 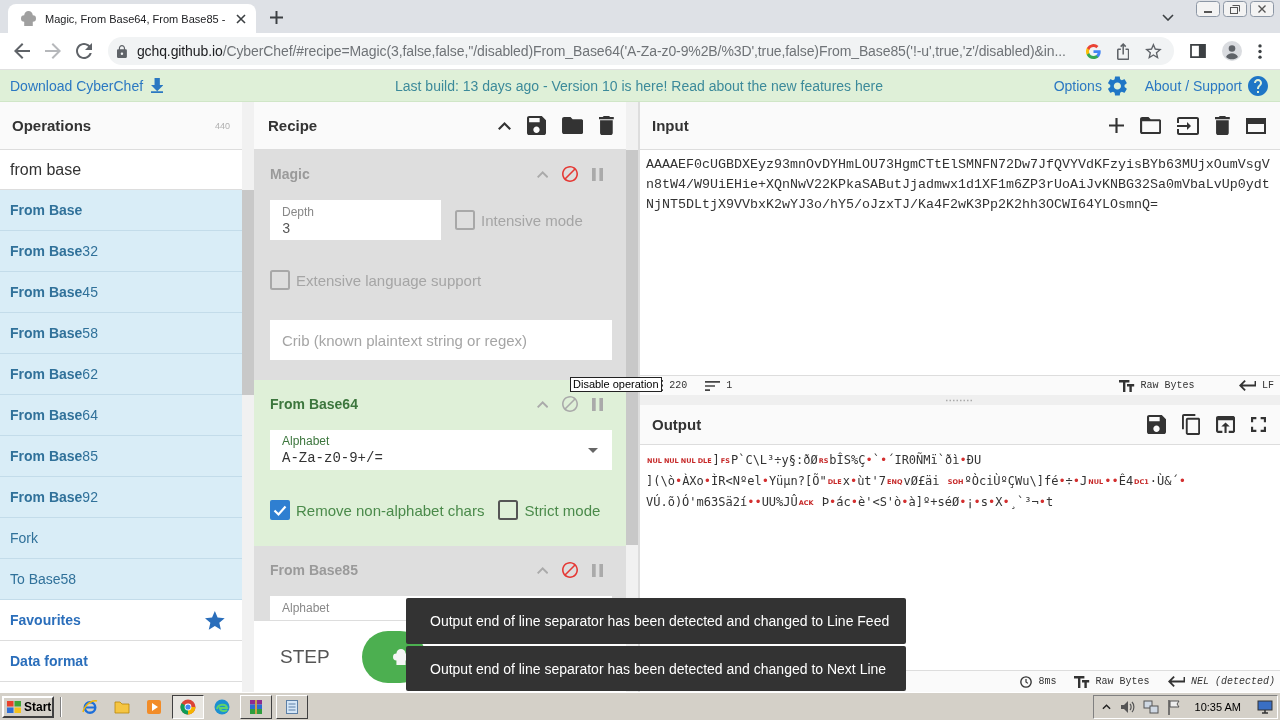 I want to click on length-value: 220, so click(x=678, y=385).